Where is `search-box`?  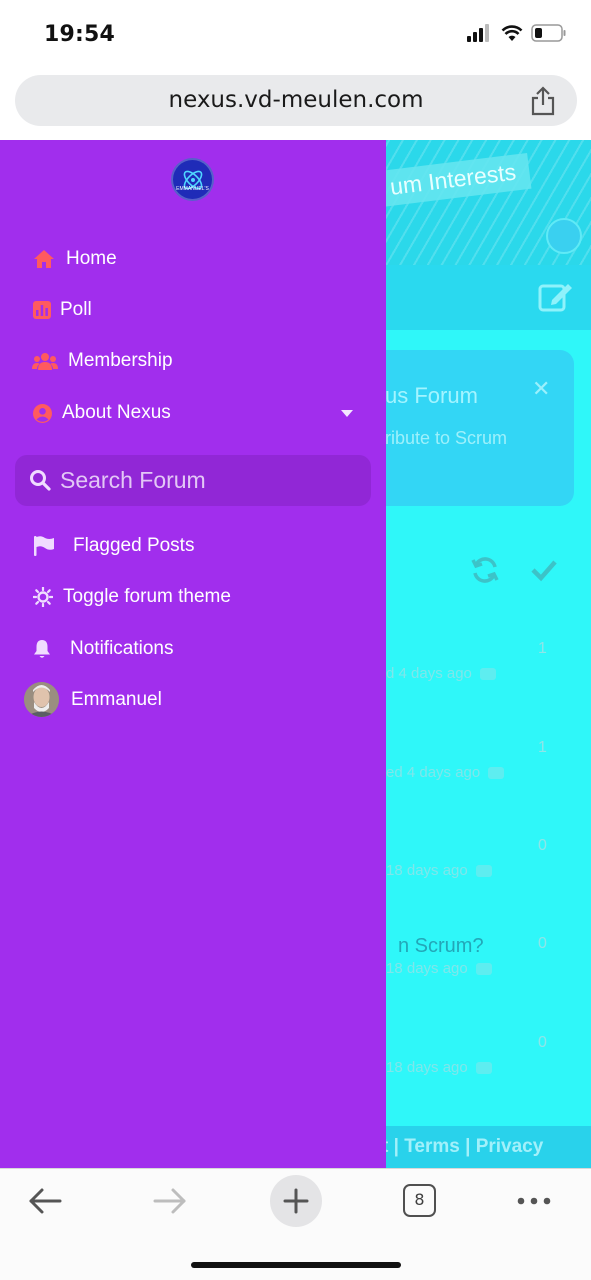 search-box is located at coordinates (193, 480).